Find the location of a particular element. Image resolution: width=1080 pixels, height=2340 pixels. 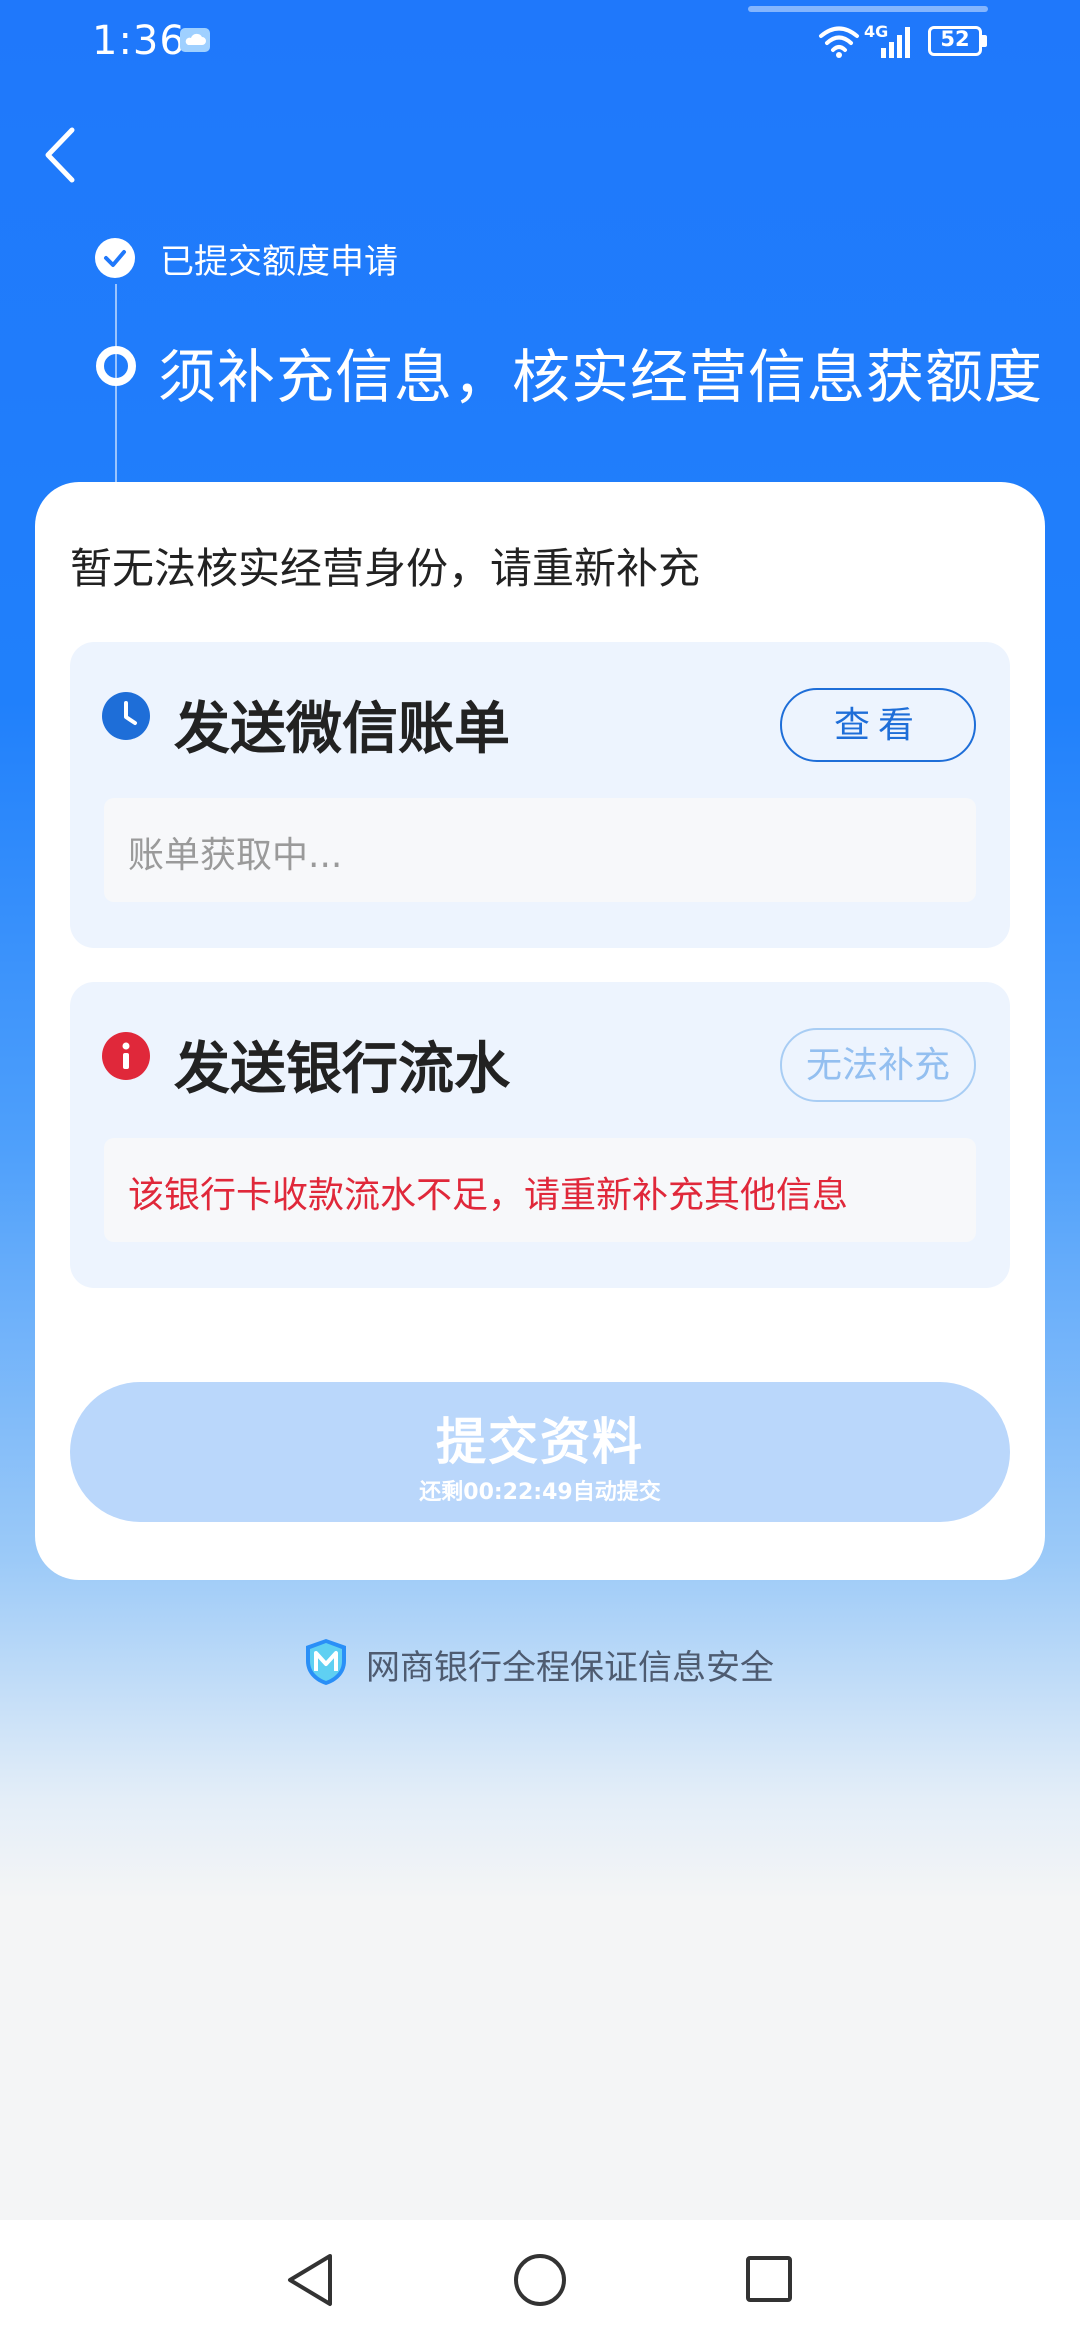

submit-countdown: 还剩00:22:49自动提交 is located at coordinates (540, 1492).